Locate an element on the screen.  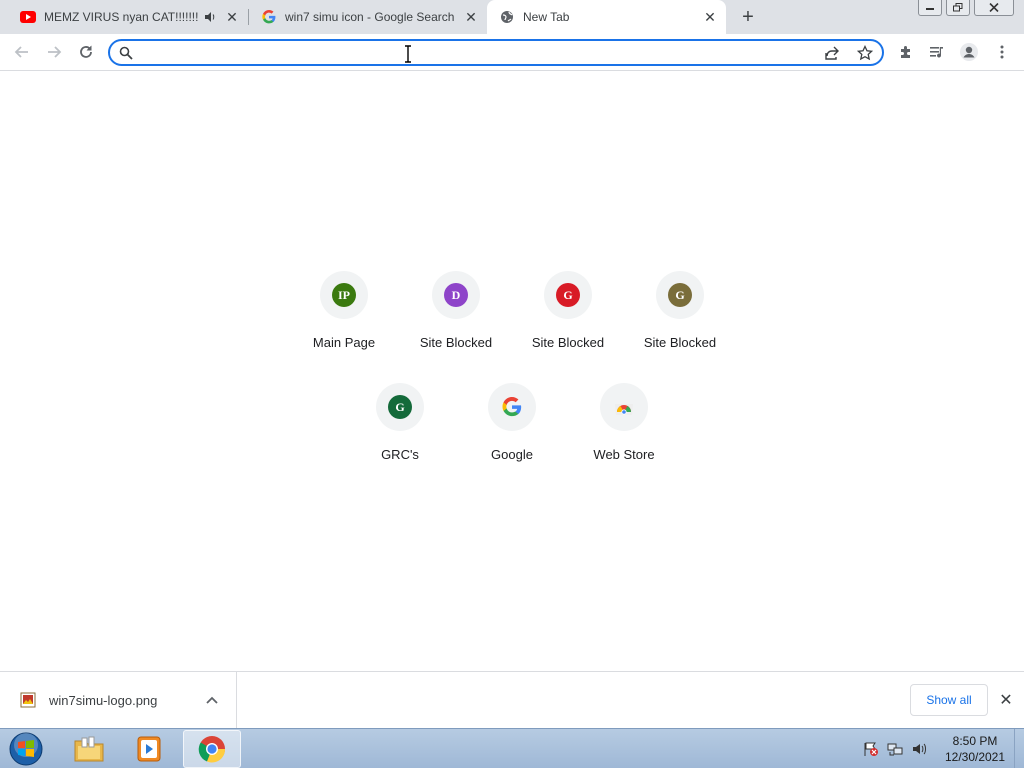
tab-title: win7 simu icon - Google Search is located at coordinates (370, 17).